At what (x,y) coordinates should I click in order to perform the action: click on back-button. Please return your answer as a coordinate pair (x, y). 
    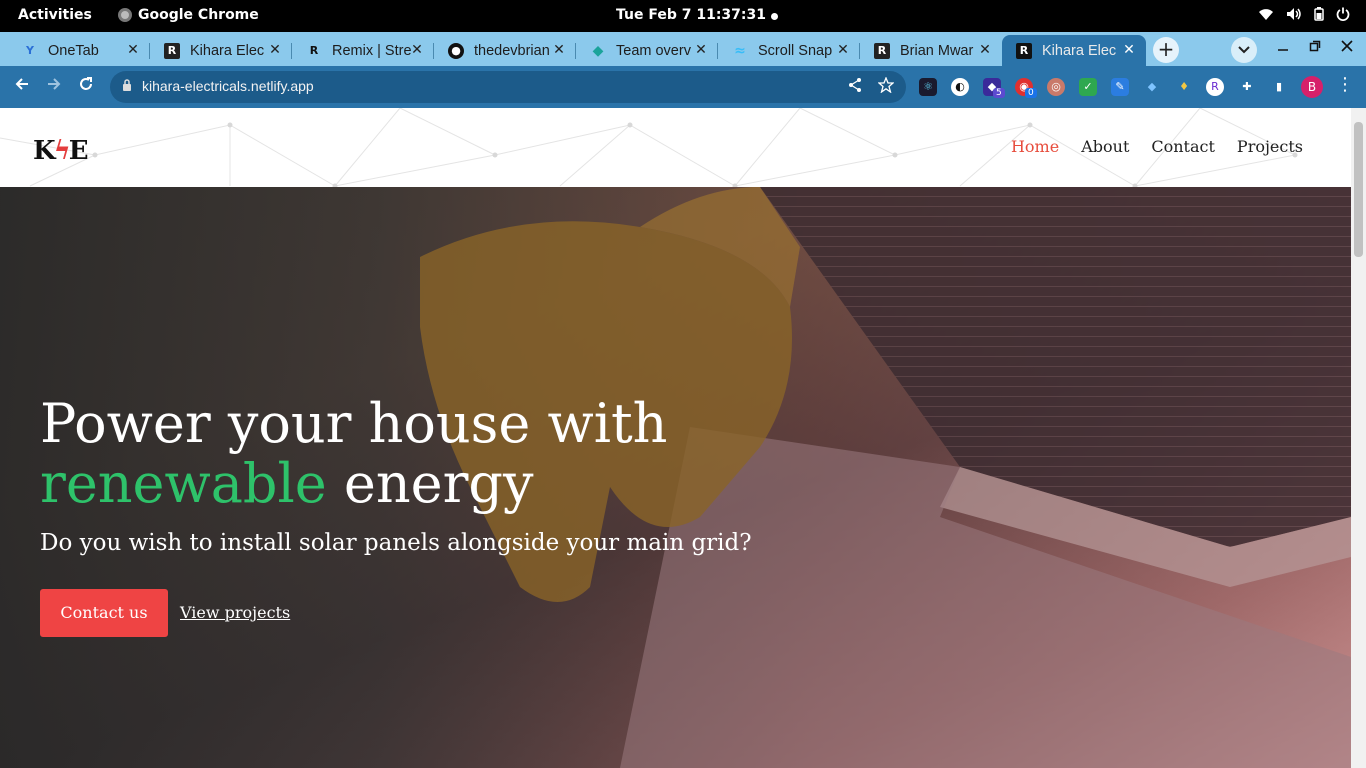
    Looking at the image, I should click on (22, 87).